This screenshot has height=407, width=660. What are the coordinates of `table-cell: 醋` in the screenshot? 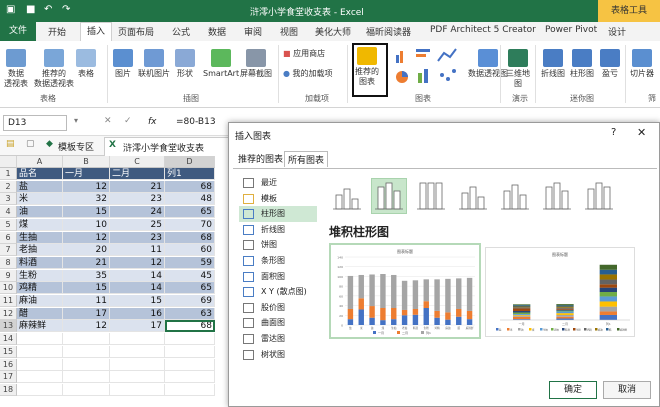 It's located at (40, 313).